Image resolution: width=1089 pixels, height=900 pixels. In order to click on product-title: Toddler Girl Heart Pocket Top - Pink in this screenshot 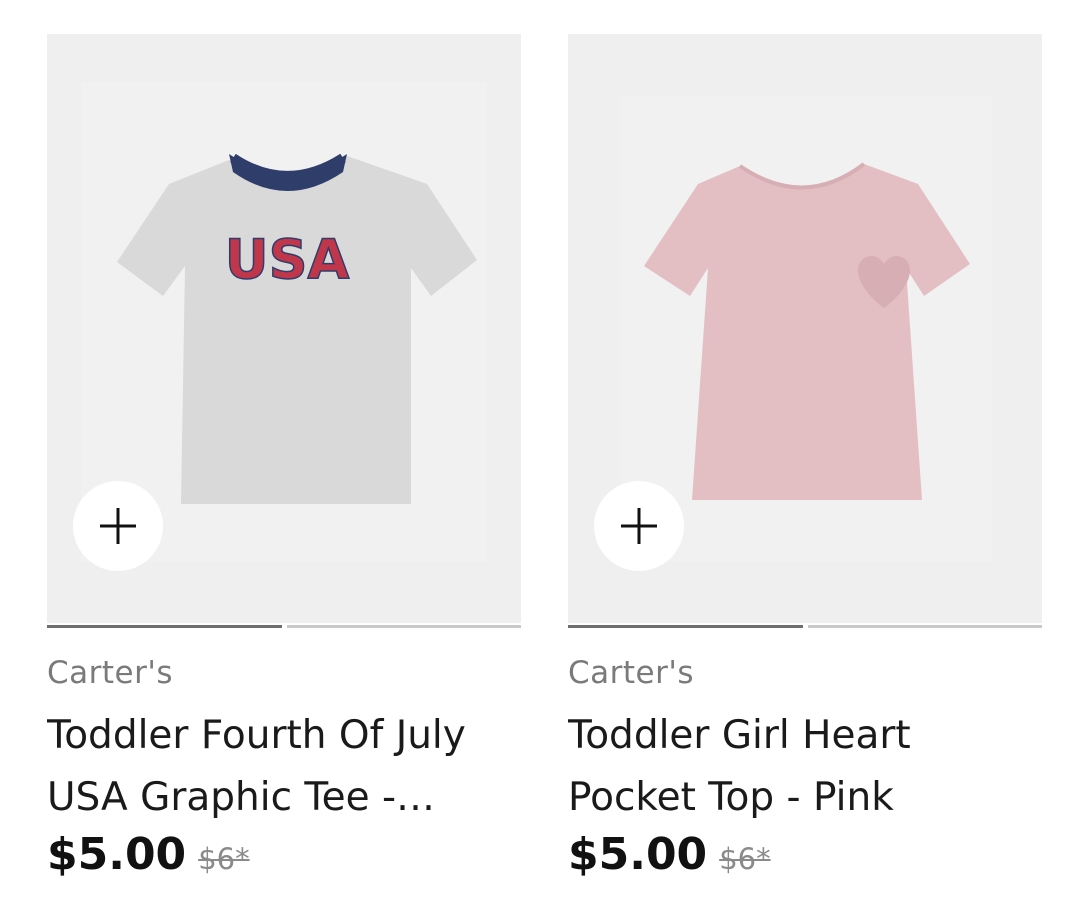, I will do `click(805, 767)`.